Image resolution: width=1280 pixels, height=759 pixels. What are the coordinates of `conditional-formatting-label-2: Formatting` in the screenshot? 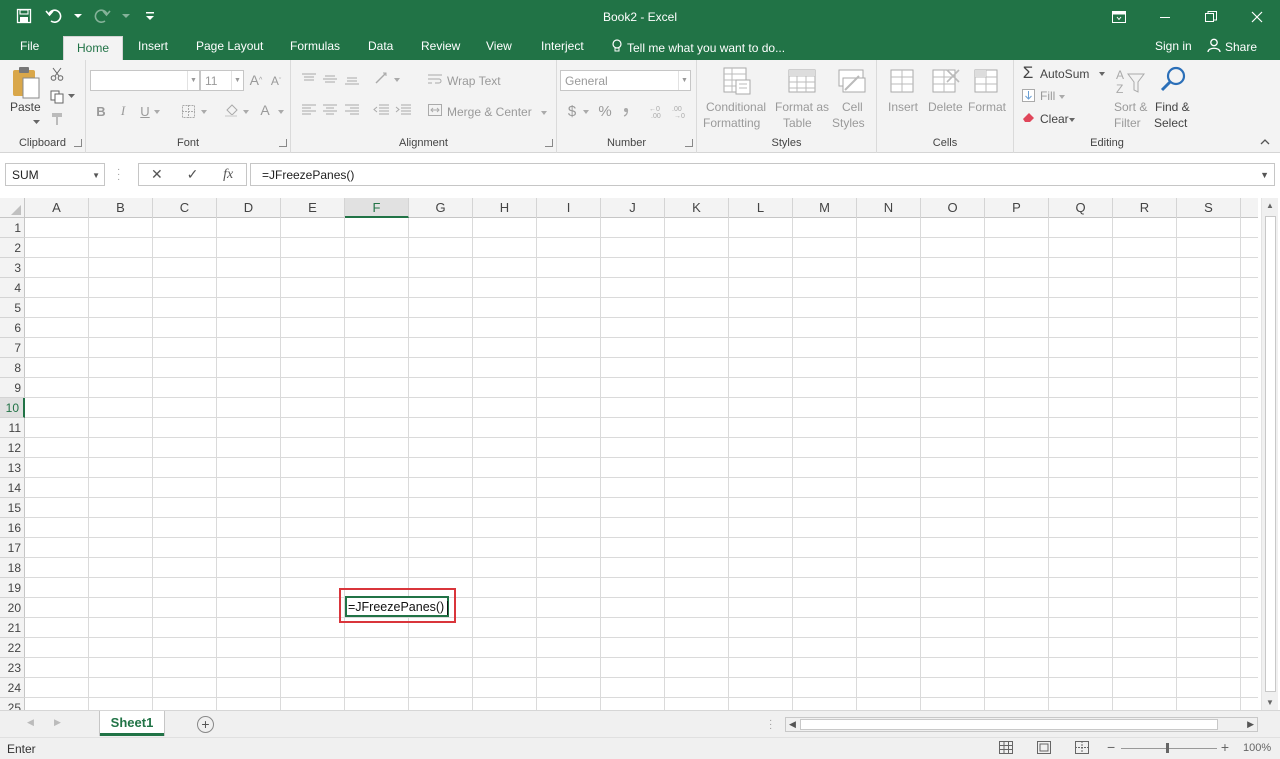 It's located at (731, 123).